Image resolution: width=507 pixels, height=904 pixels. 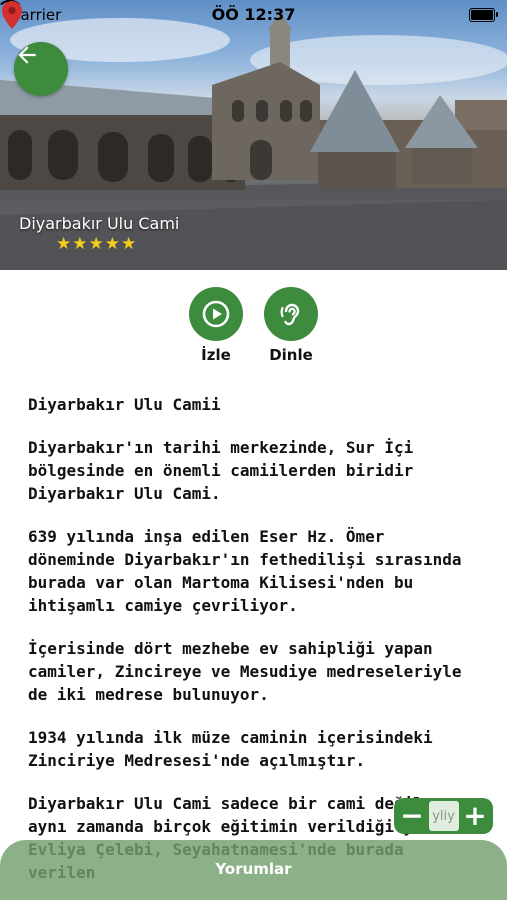 What do you see at coordinates (475, 816) in the screenshot?
I see `increase-text-button: +` at bounding box center [475, 816].